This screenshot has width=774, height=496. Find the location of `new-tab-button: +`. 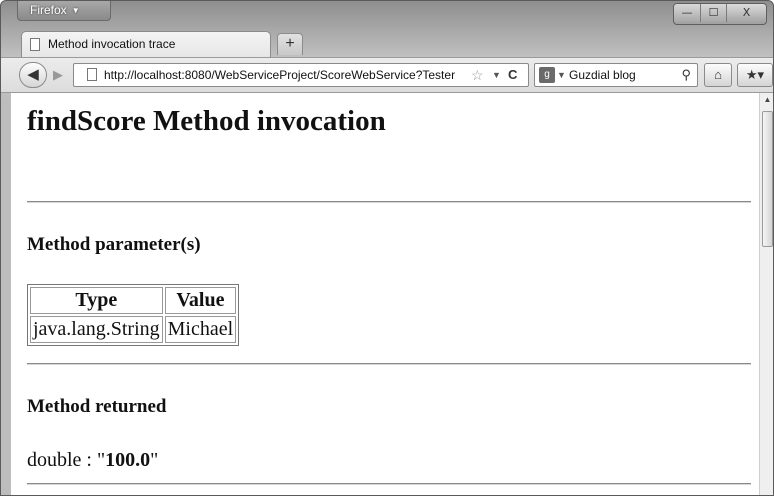

new-tab-button: + is located at coordinates (290, 44).